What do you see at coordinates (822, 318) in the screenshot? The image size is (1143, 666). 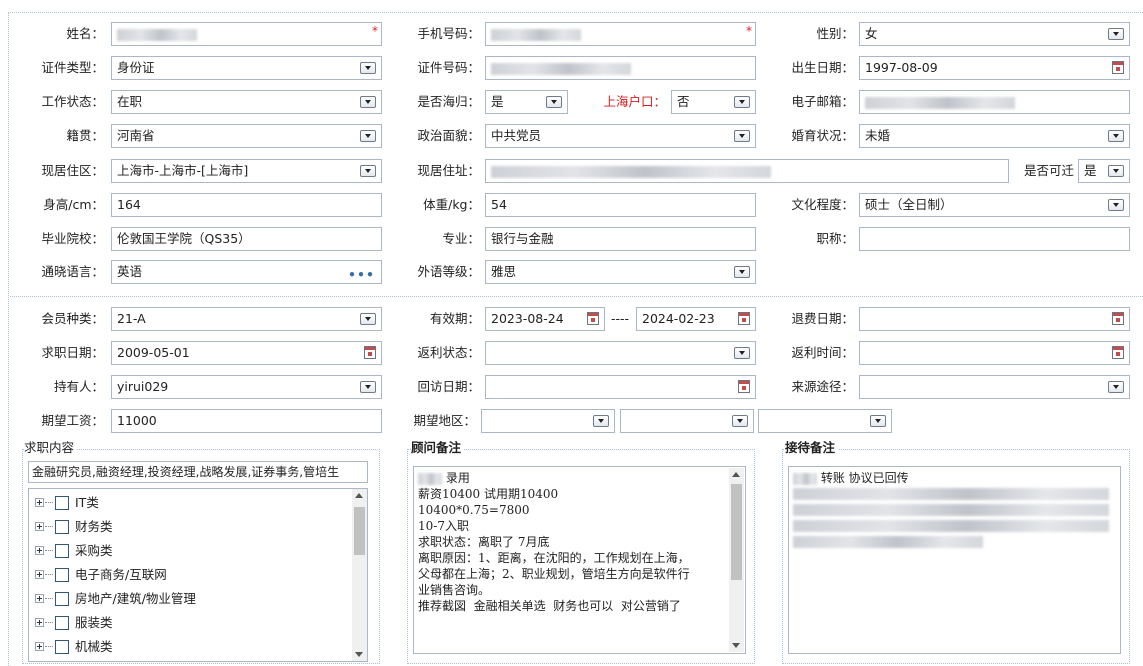 I see `refund-date-label: 退费日期：` at bounding box center [822, 318].